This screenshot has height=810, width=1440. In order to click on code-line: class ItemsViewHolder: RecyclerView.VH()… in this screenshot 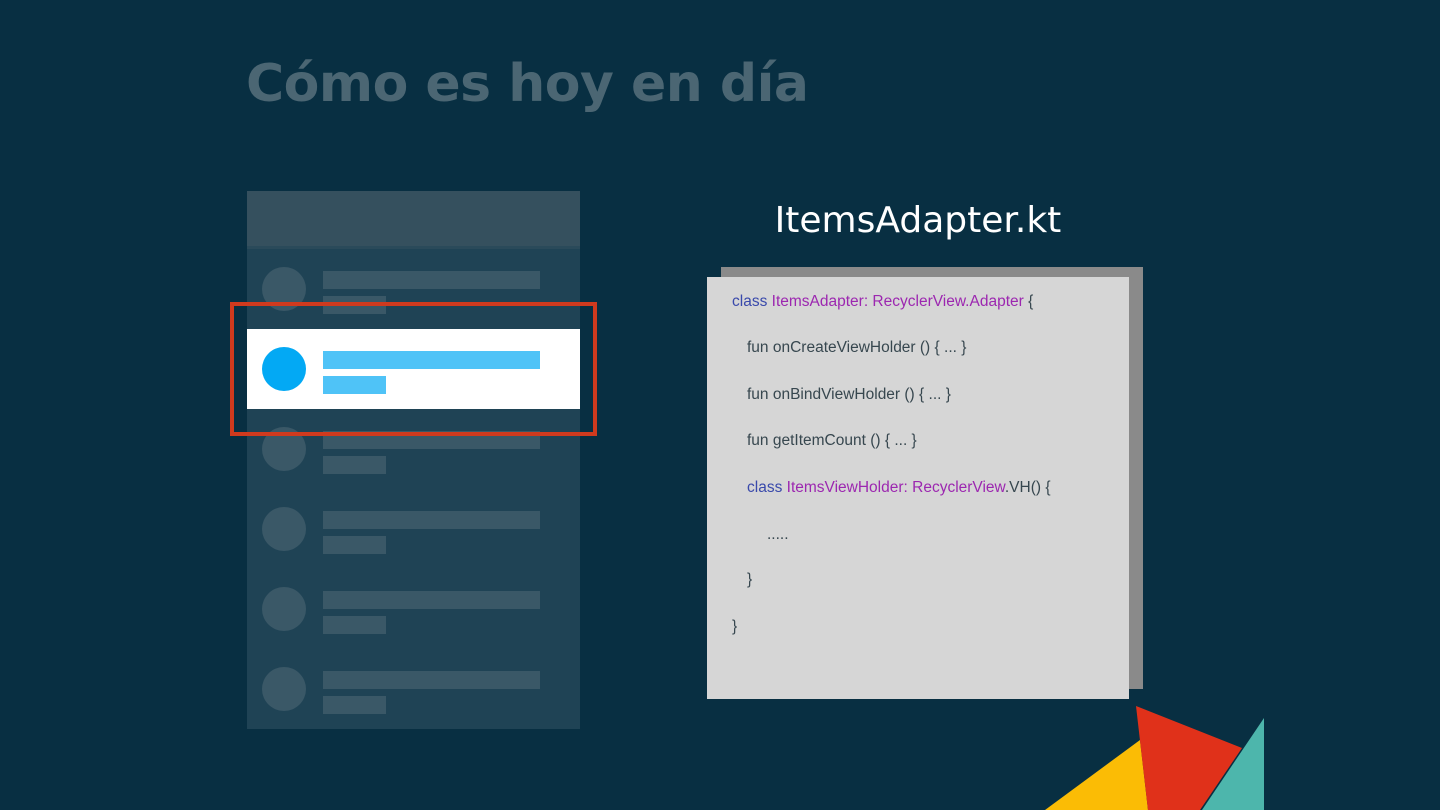, I will do `click(899, 488)`.